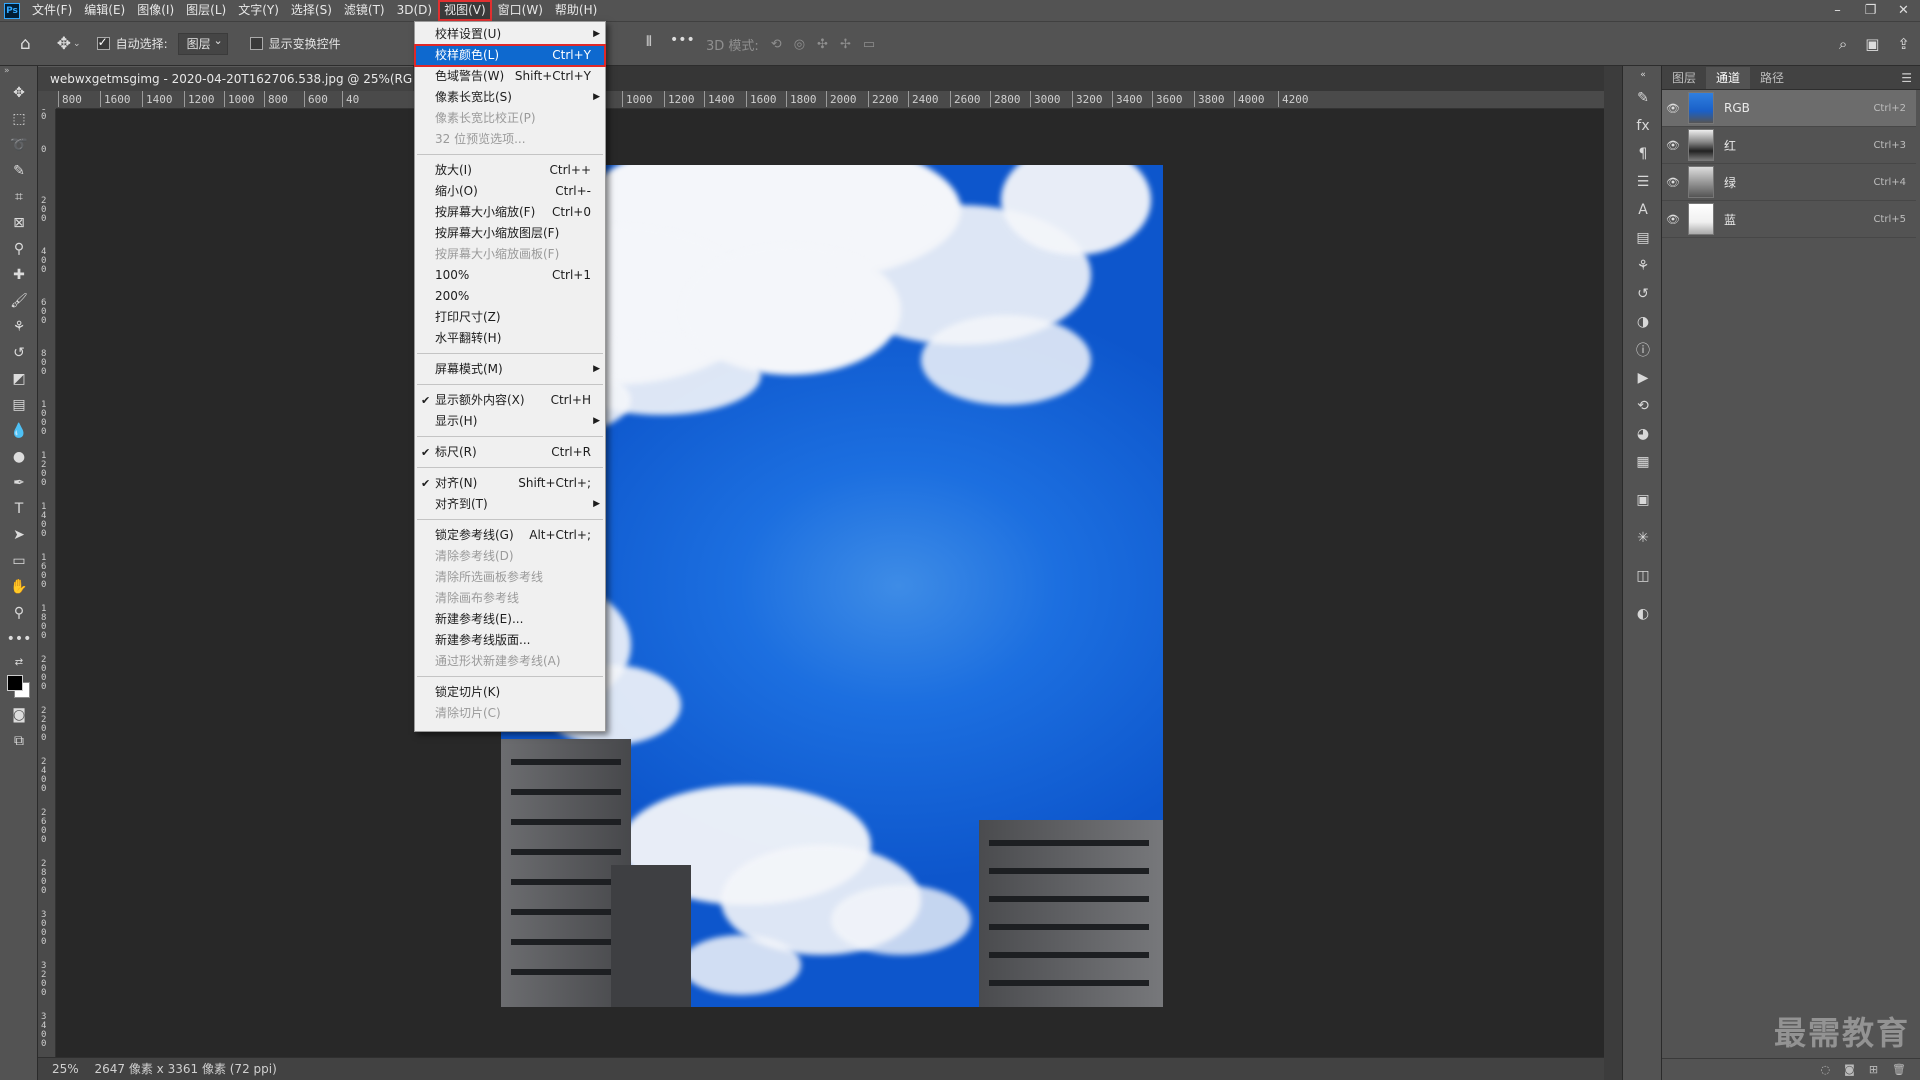 This screenshot has width=1920, height=1080. What do you see at coordinates (1643, 182) in the screenshot?
I see `properties-icon: ☰` at bounding box center [1643, 182].